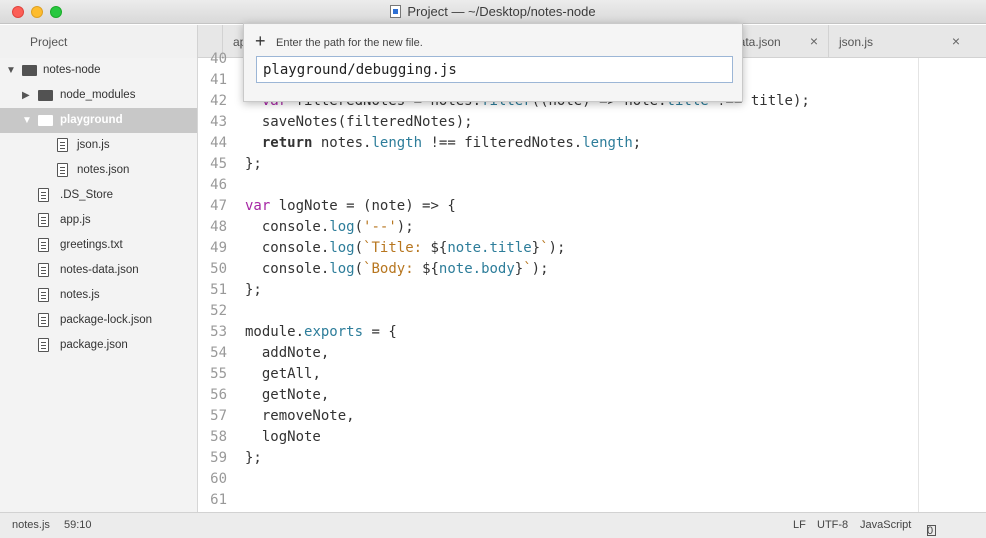 Image resolution: width=986 pixels, height=538 pixels. I want to click on tree-file-notes-js: notes.js, so click(98, 295).